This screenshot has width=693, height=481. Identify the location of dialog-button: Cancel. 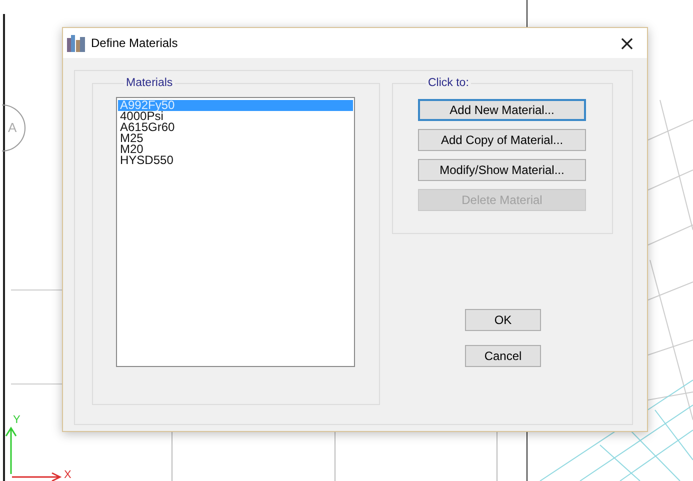
(503, 356).